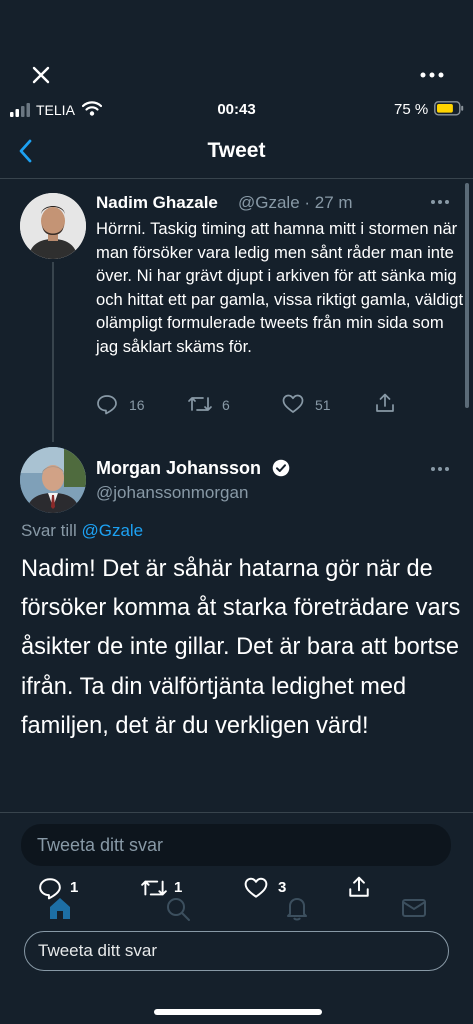  I want to click on retweet-count: 6, so click(226, 405).